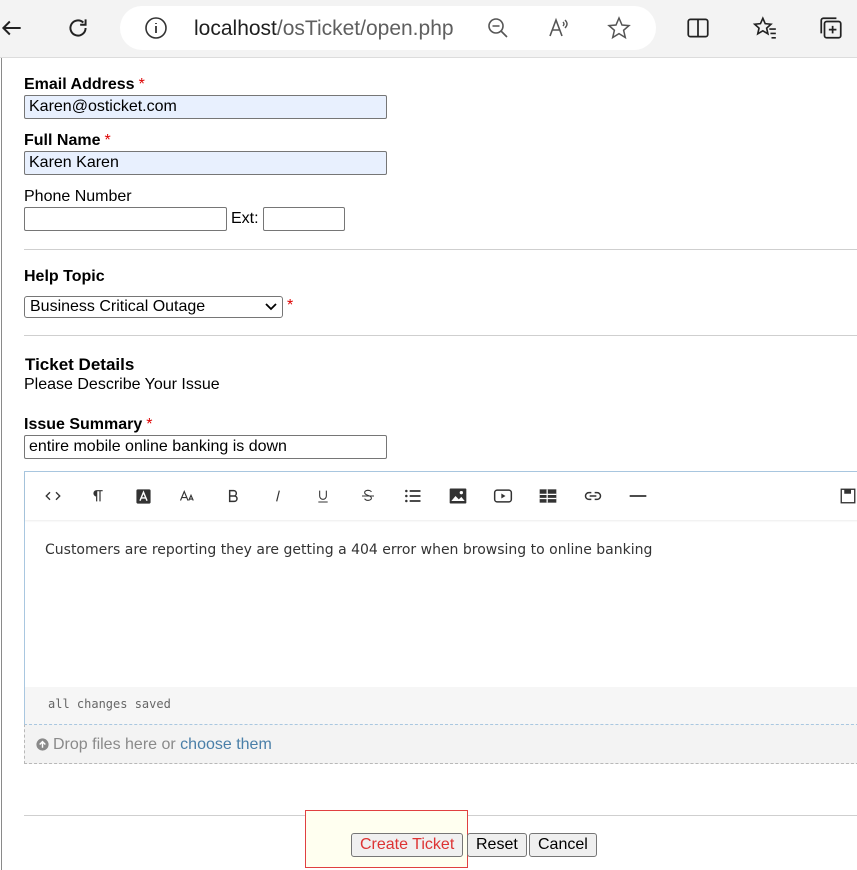  I want to click on upload-arrow-icon, so click(42, 744).